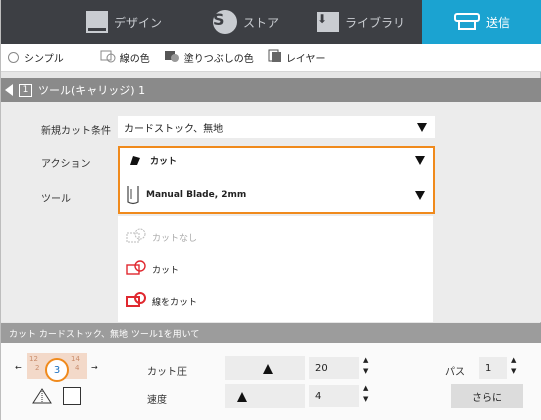 Image resolution: width=541 pixels, height=420 pixels. Describe the element at coordinates (94, 367) in the screenshot. I see `arrow-right-icon: →` at that location.